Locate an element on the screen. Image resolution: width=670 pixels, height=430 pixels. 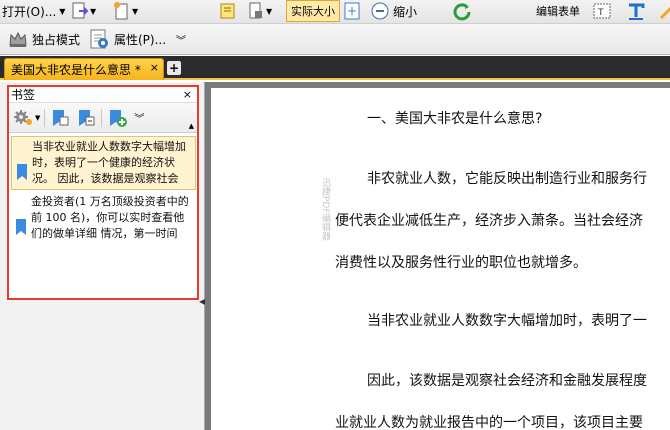
exclusive-mode-label: 独占模式 is located at coordinates (56, 39).